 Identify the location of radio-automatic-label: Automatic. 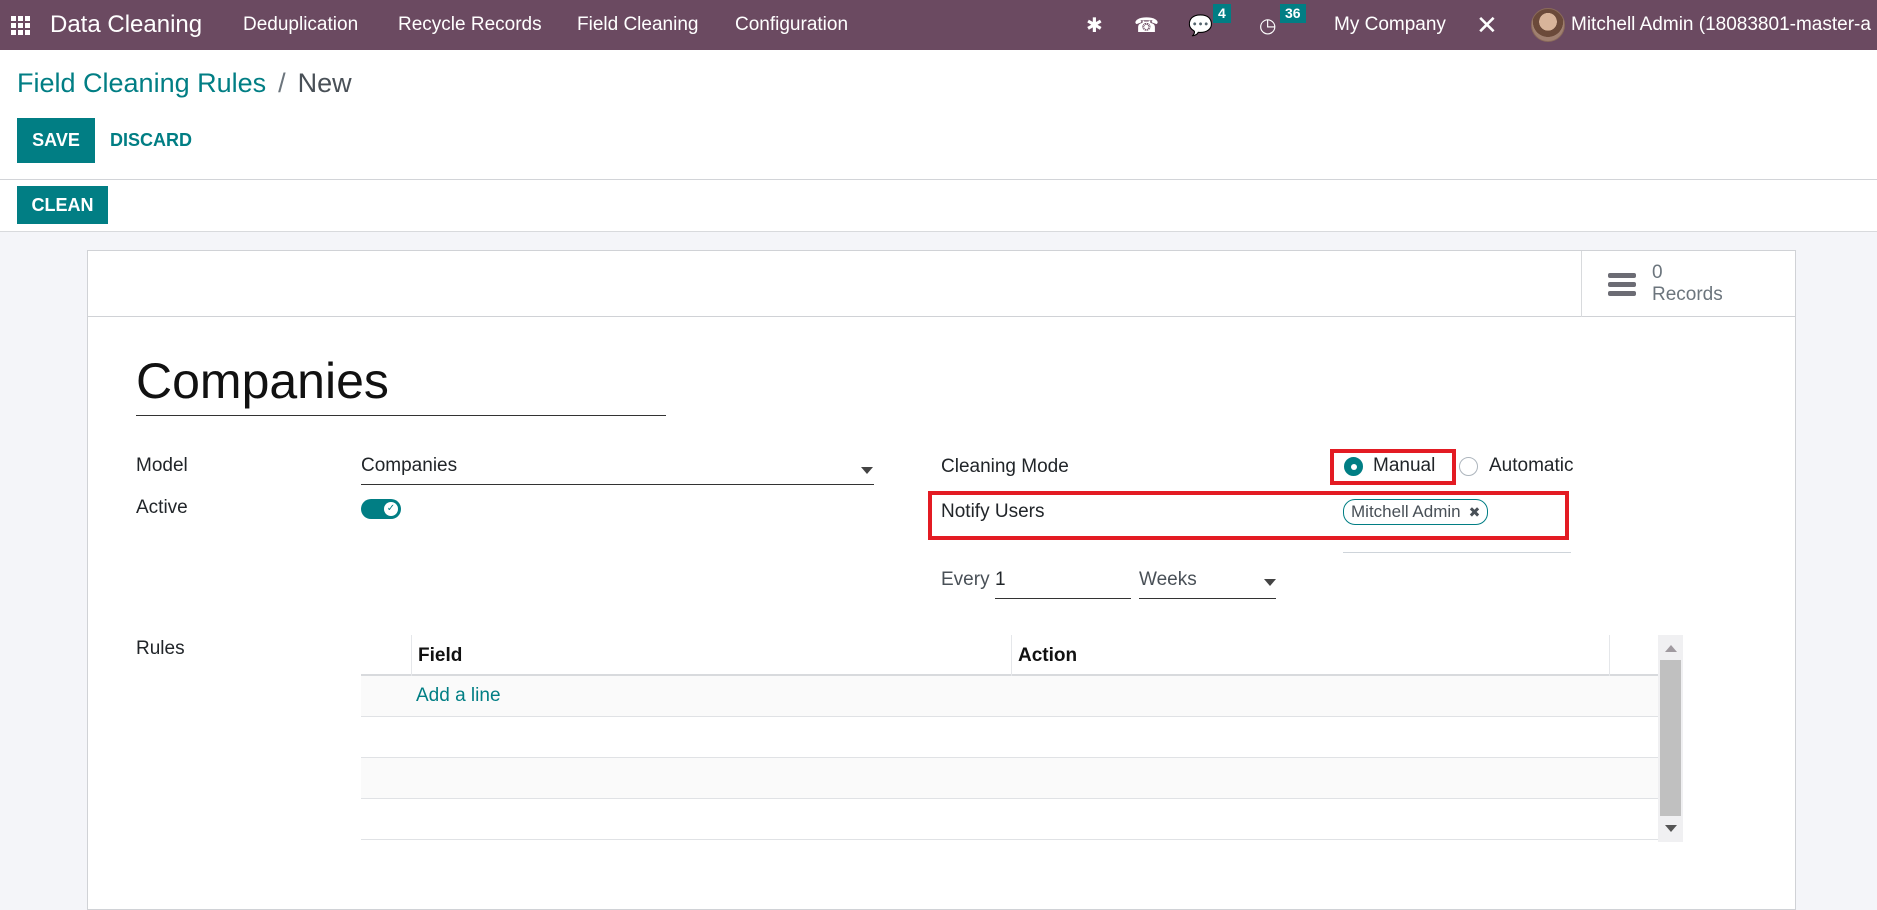
(1531, 466).